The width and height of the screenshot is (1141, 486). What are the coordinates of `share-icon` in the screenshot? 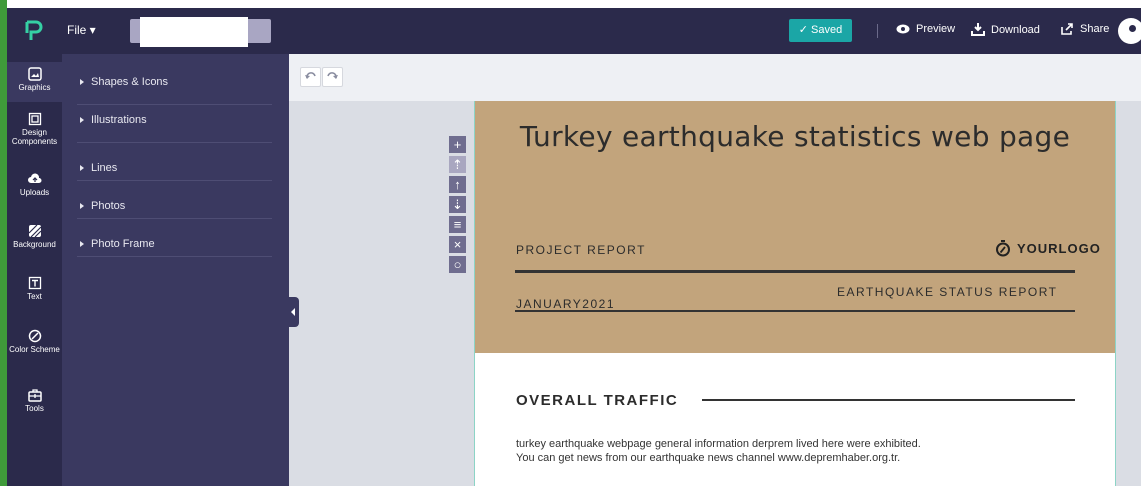 It's located at (1067, 29).